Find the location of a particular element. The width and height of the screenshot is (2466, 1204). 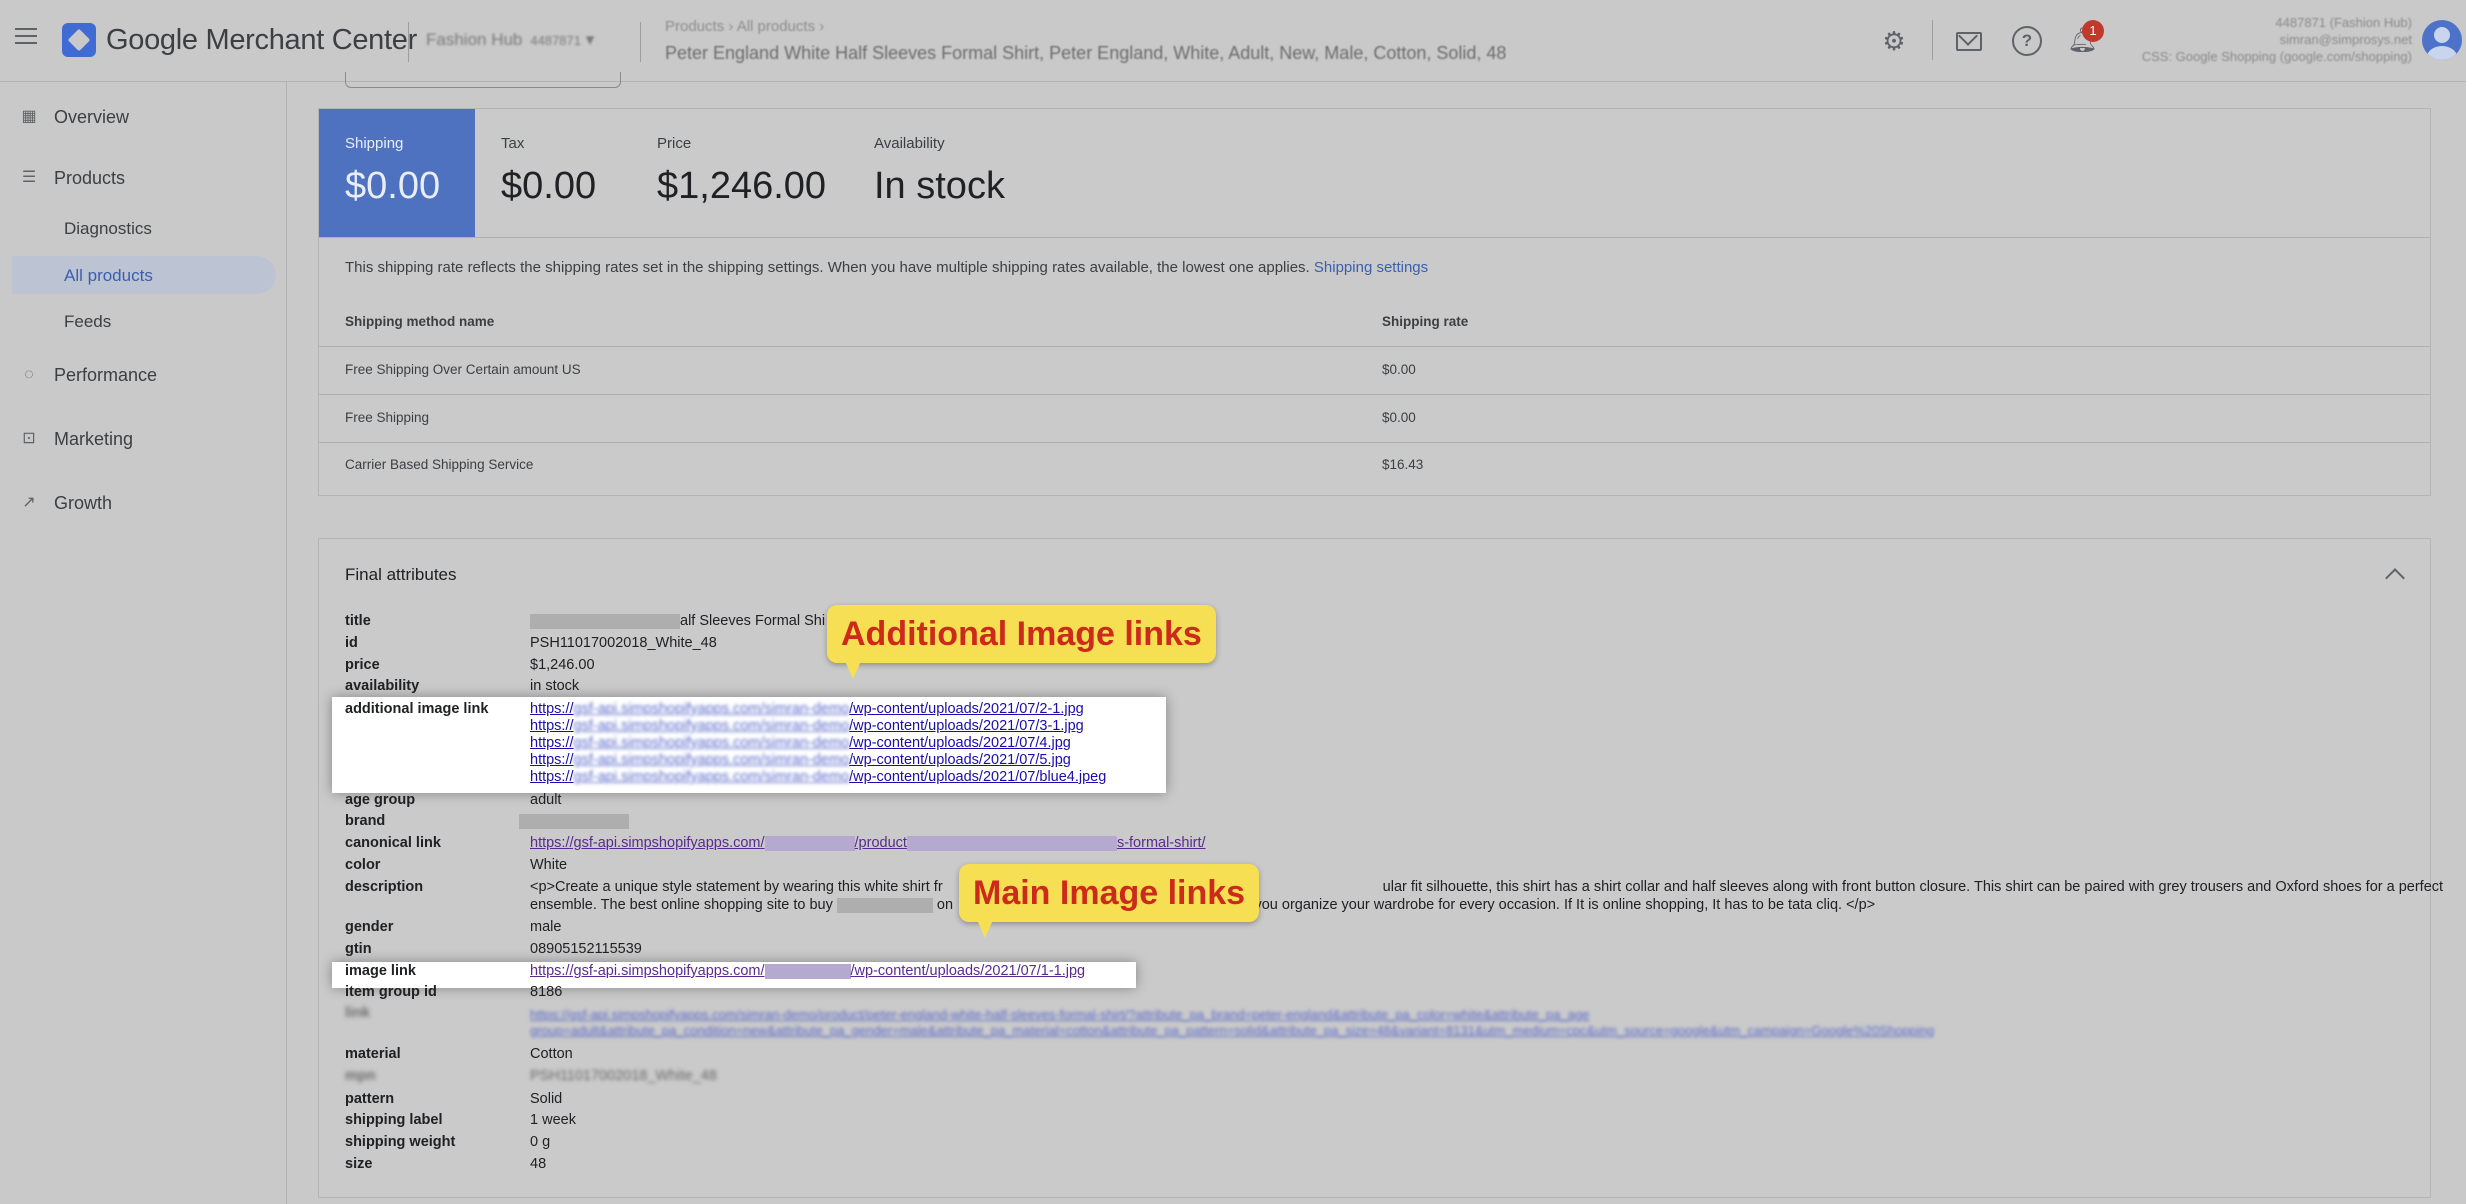

shipping-row-name: Free Shipping is located at coordinates (387, 417).